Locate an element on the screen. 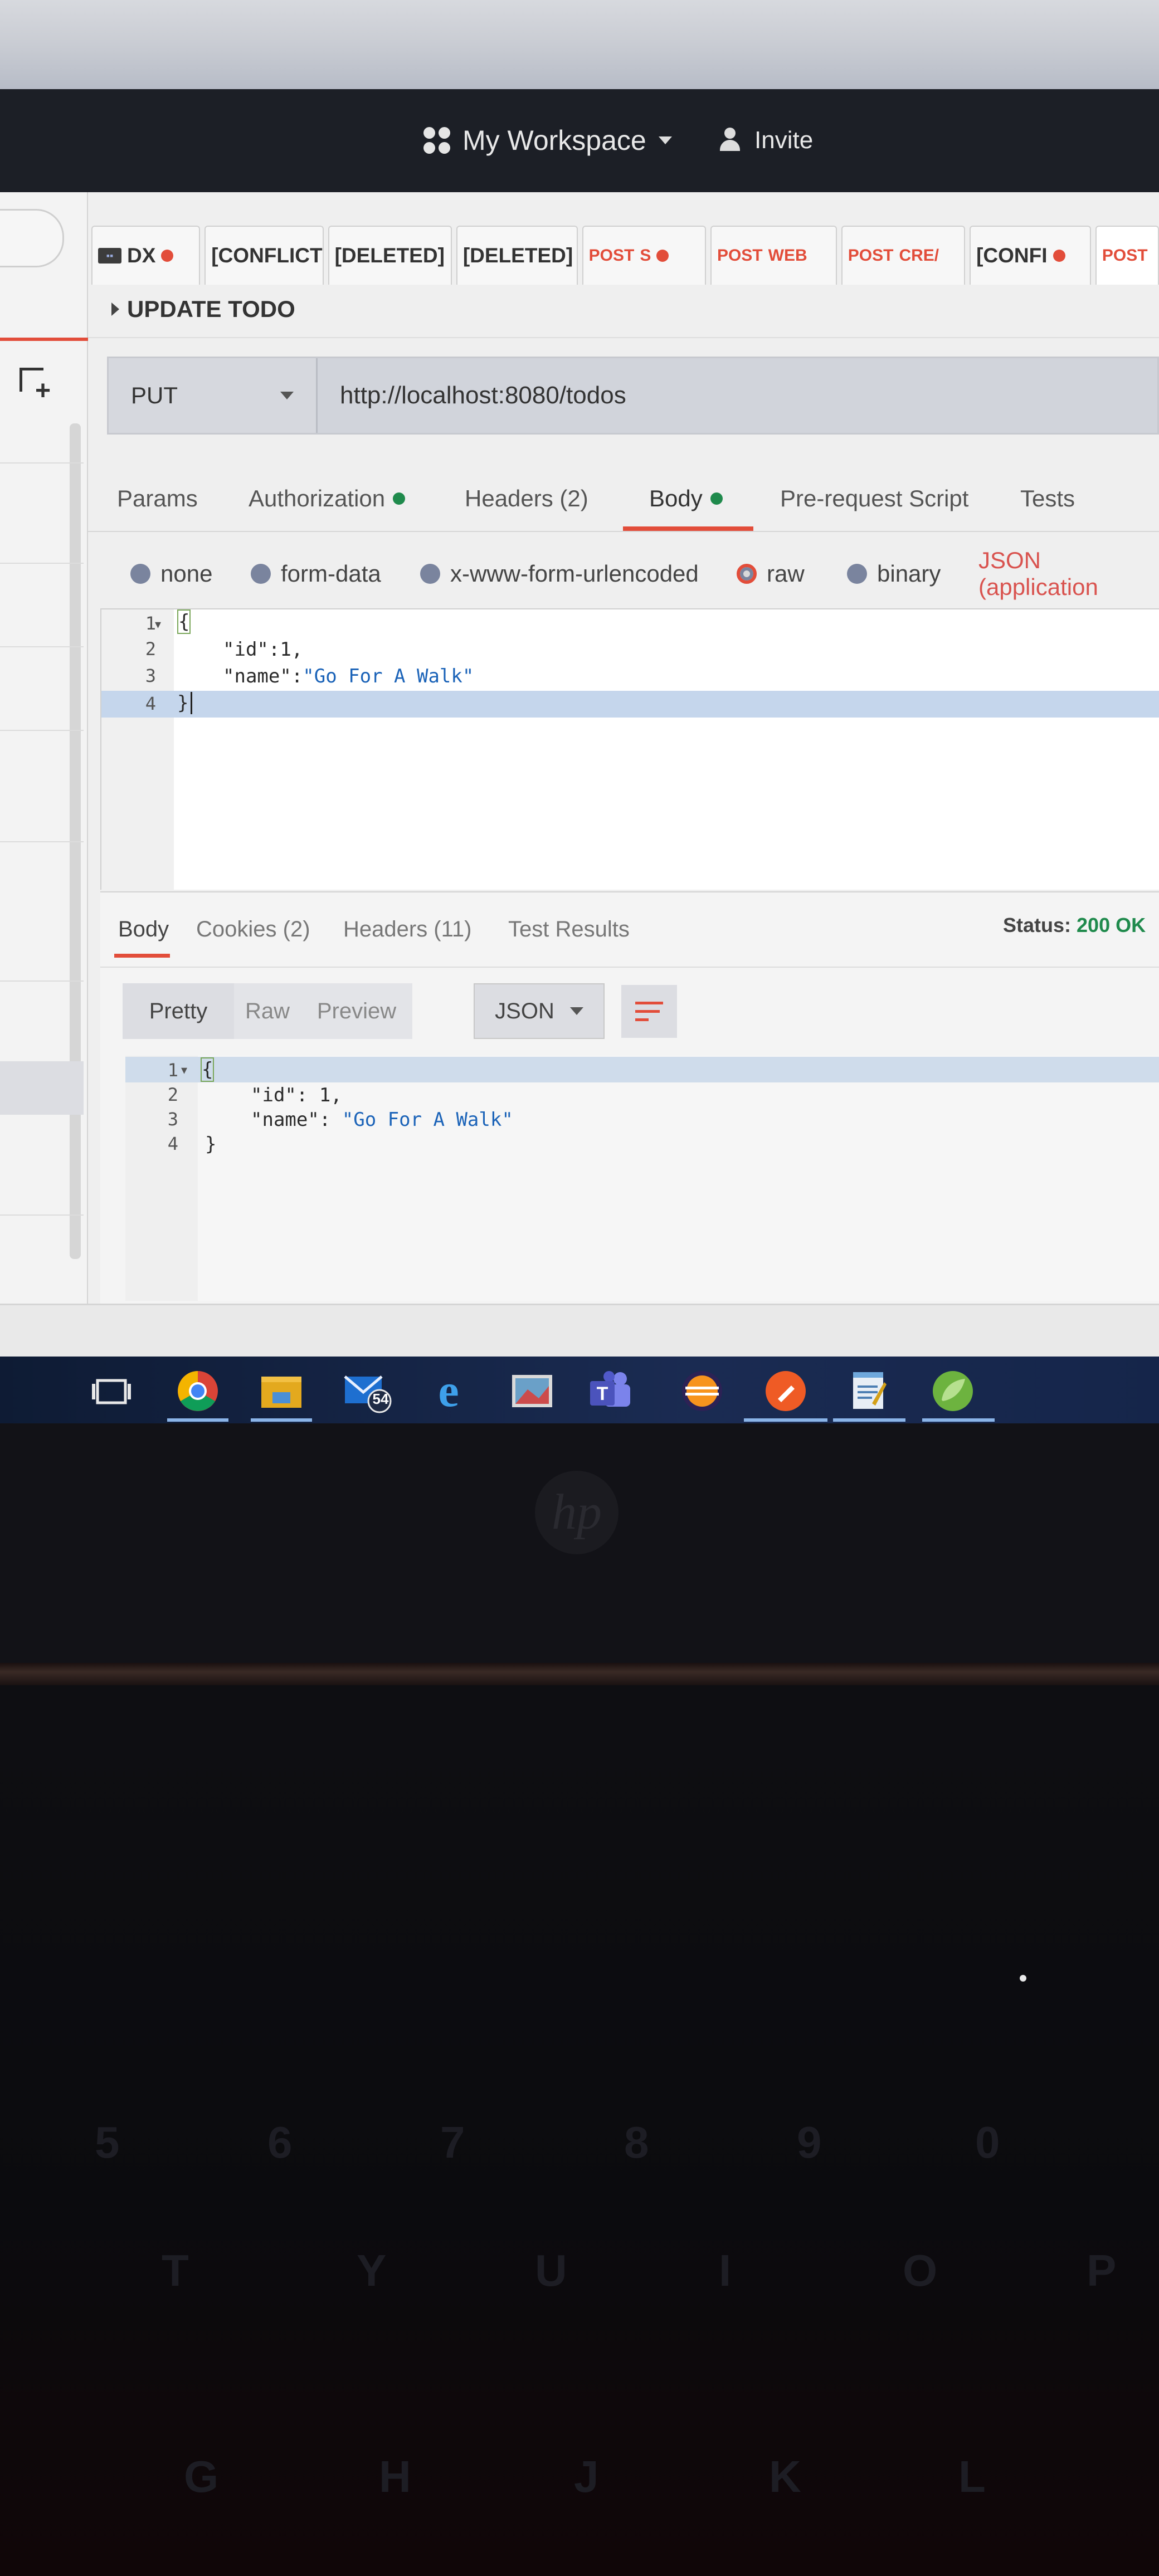 The width and height of the screenshot is (1159, 2576). snipping-tool-icon is located at coordinates (532, 1391).